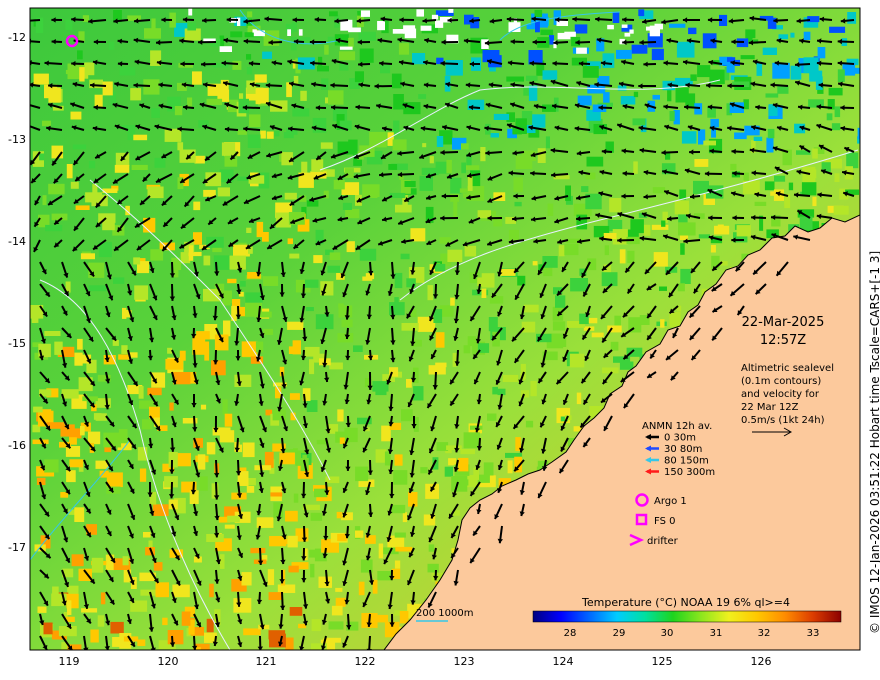  I want to click on colorbar-tick: 32, so click(764, 633).